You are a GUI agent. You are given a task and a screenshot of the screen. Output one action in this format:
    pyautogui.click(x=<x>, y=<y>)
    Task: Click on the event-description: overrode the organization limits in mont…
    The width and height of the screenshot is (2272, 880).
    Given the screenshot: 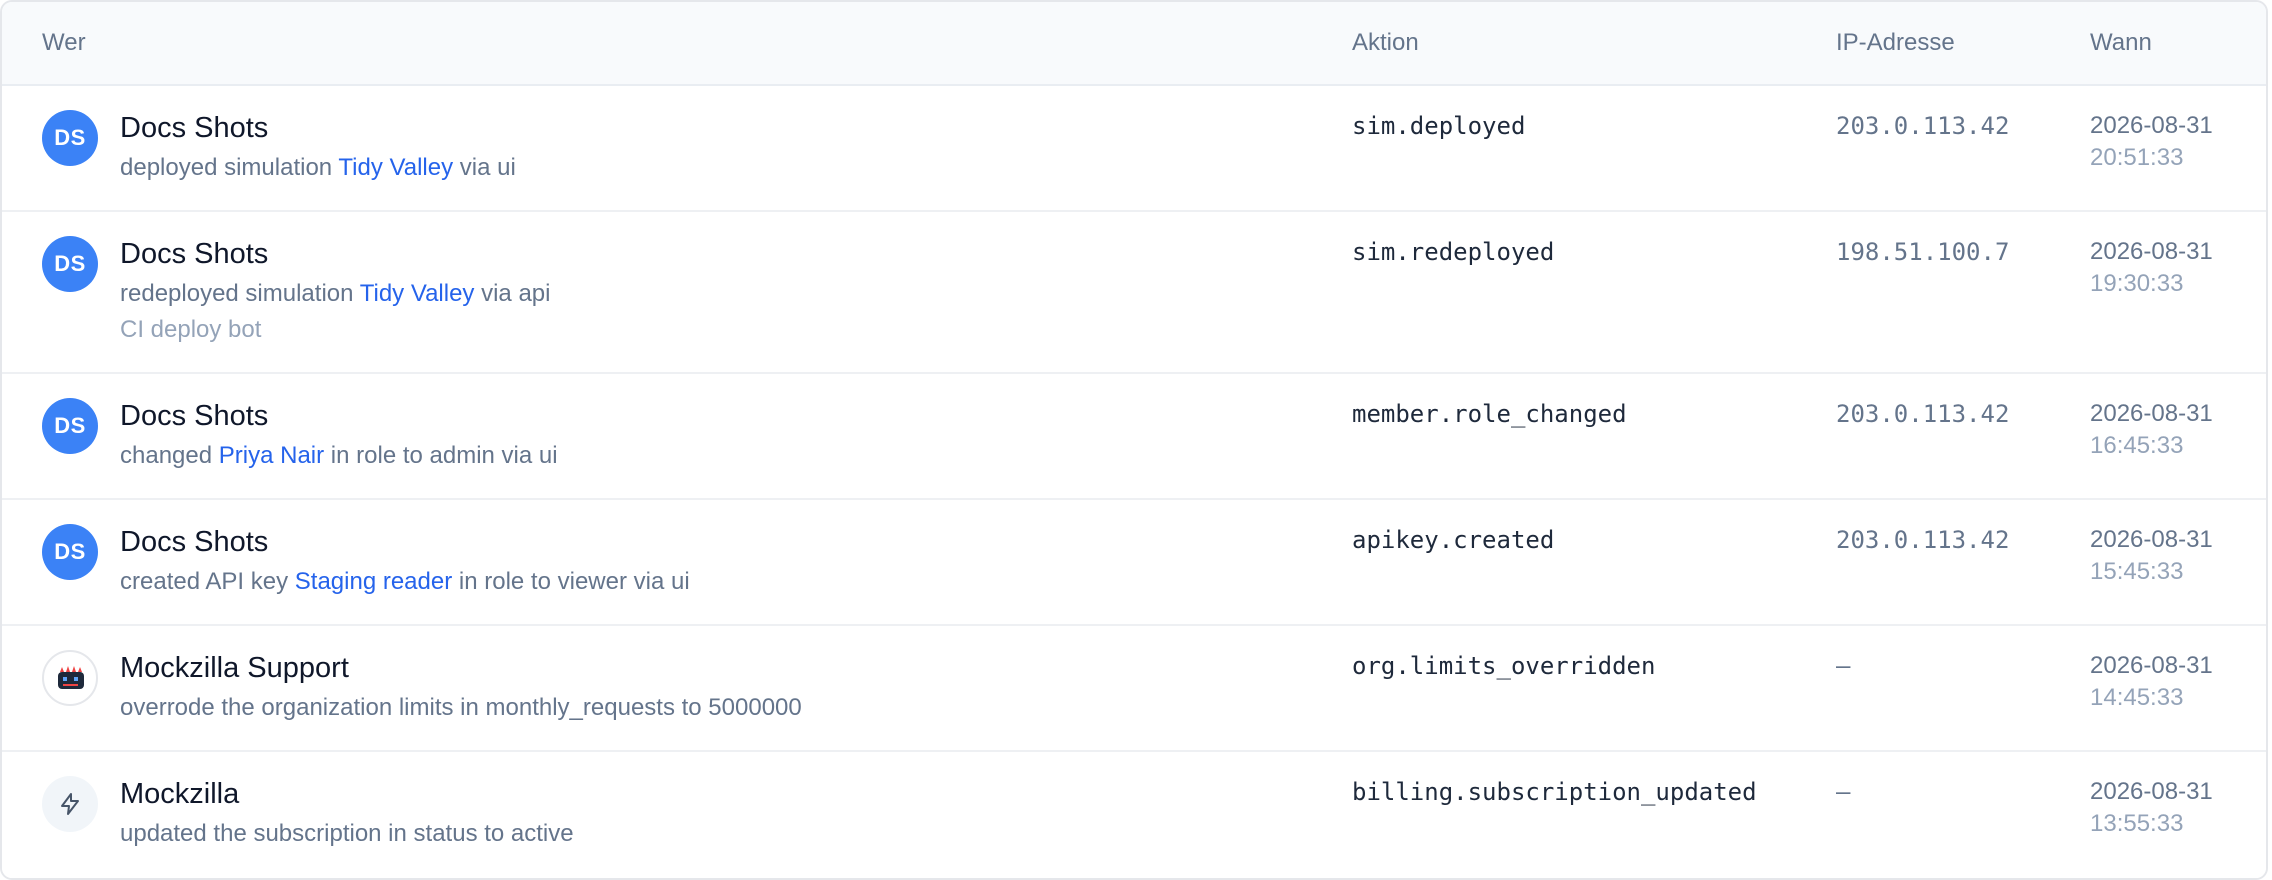 What is the action you would take?
    pyautogui.click(x=461, y=707)
    